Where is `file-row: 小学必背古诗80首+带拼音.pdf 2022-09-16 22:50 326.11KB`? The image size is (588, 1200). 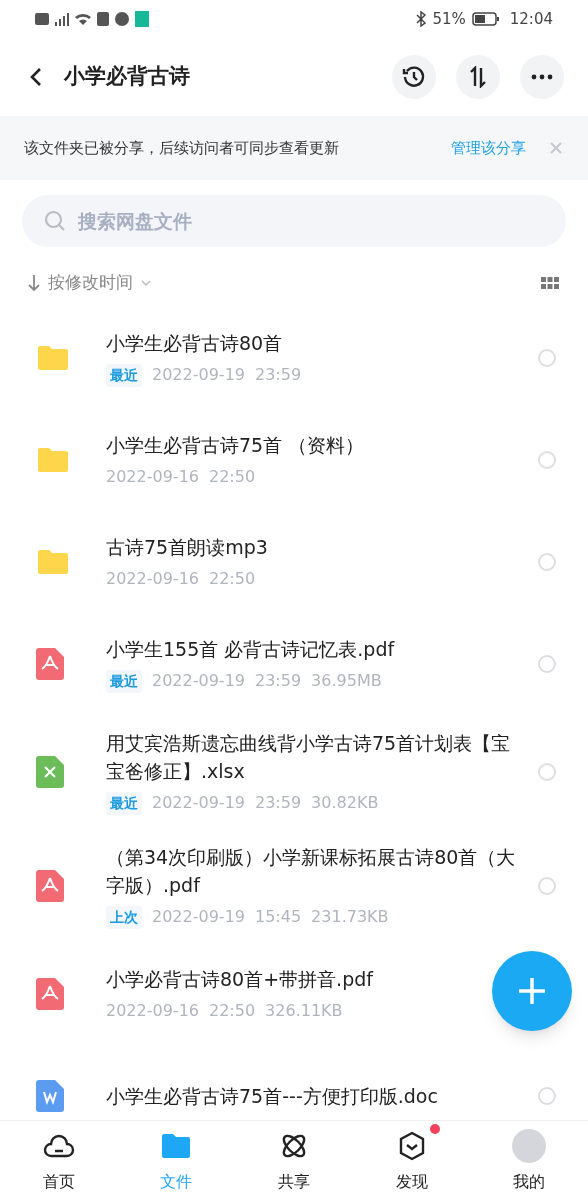 file-row: 小学必背古诗80首+带拼音.pdf 2022-09-16 22:50 326.11KB is located at coordinates (294, 994).